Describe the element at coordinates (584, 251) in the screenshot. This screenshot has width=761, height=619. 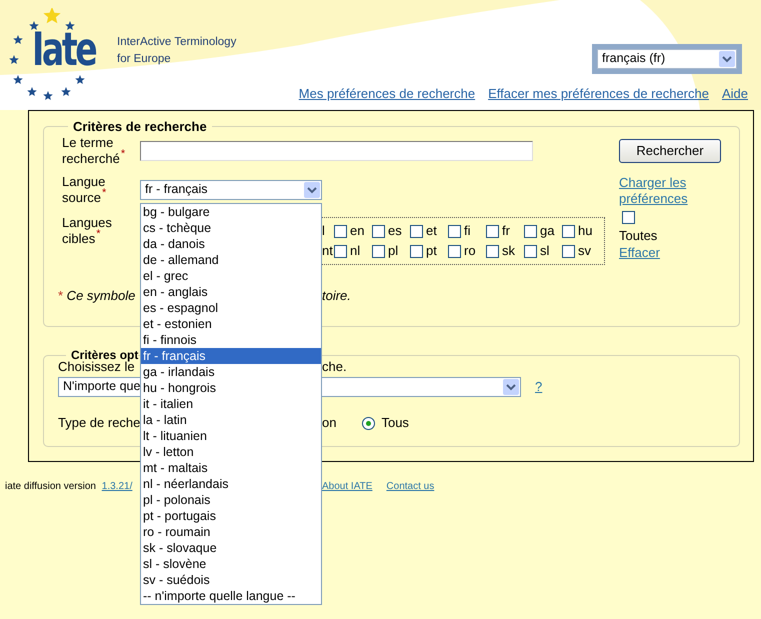
I see `checkbox-label: sv` at that location.